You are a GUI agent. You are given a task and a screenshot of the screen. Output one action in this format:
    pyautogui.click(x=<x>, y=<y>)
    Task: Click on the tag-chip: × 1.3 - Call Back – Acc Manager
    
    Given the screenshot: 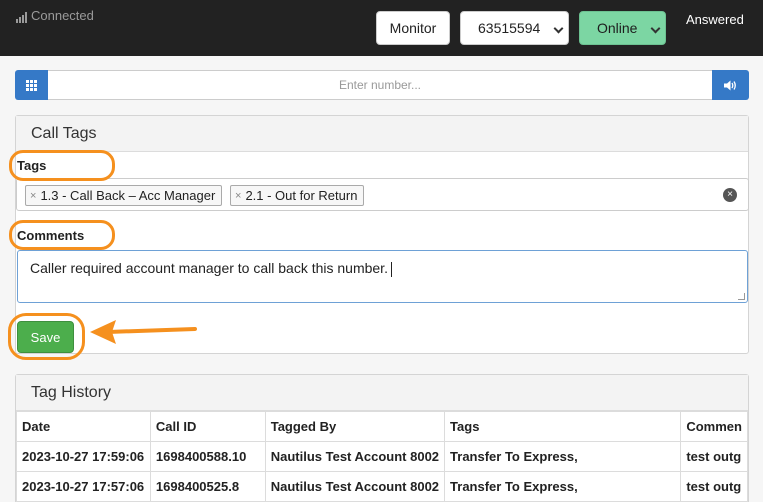 What is the action you would take?
    pyautogui.click(x=124, y=195)
    